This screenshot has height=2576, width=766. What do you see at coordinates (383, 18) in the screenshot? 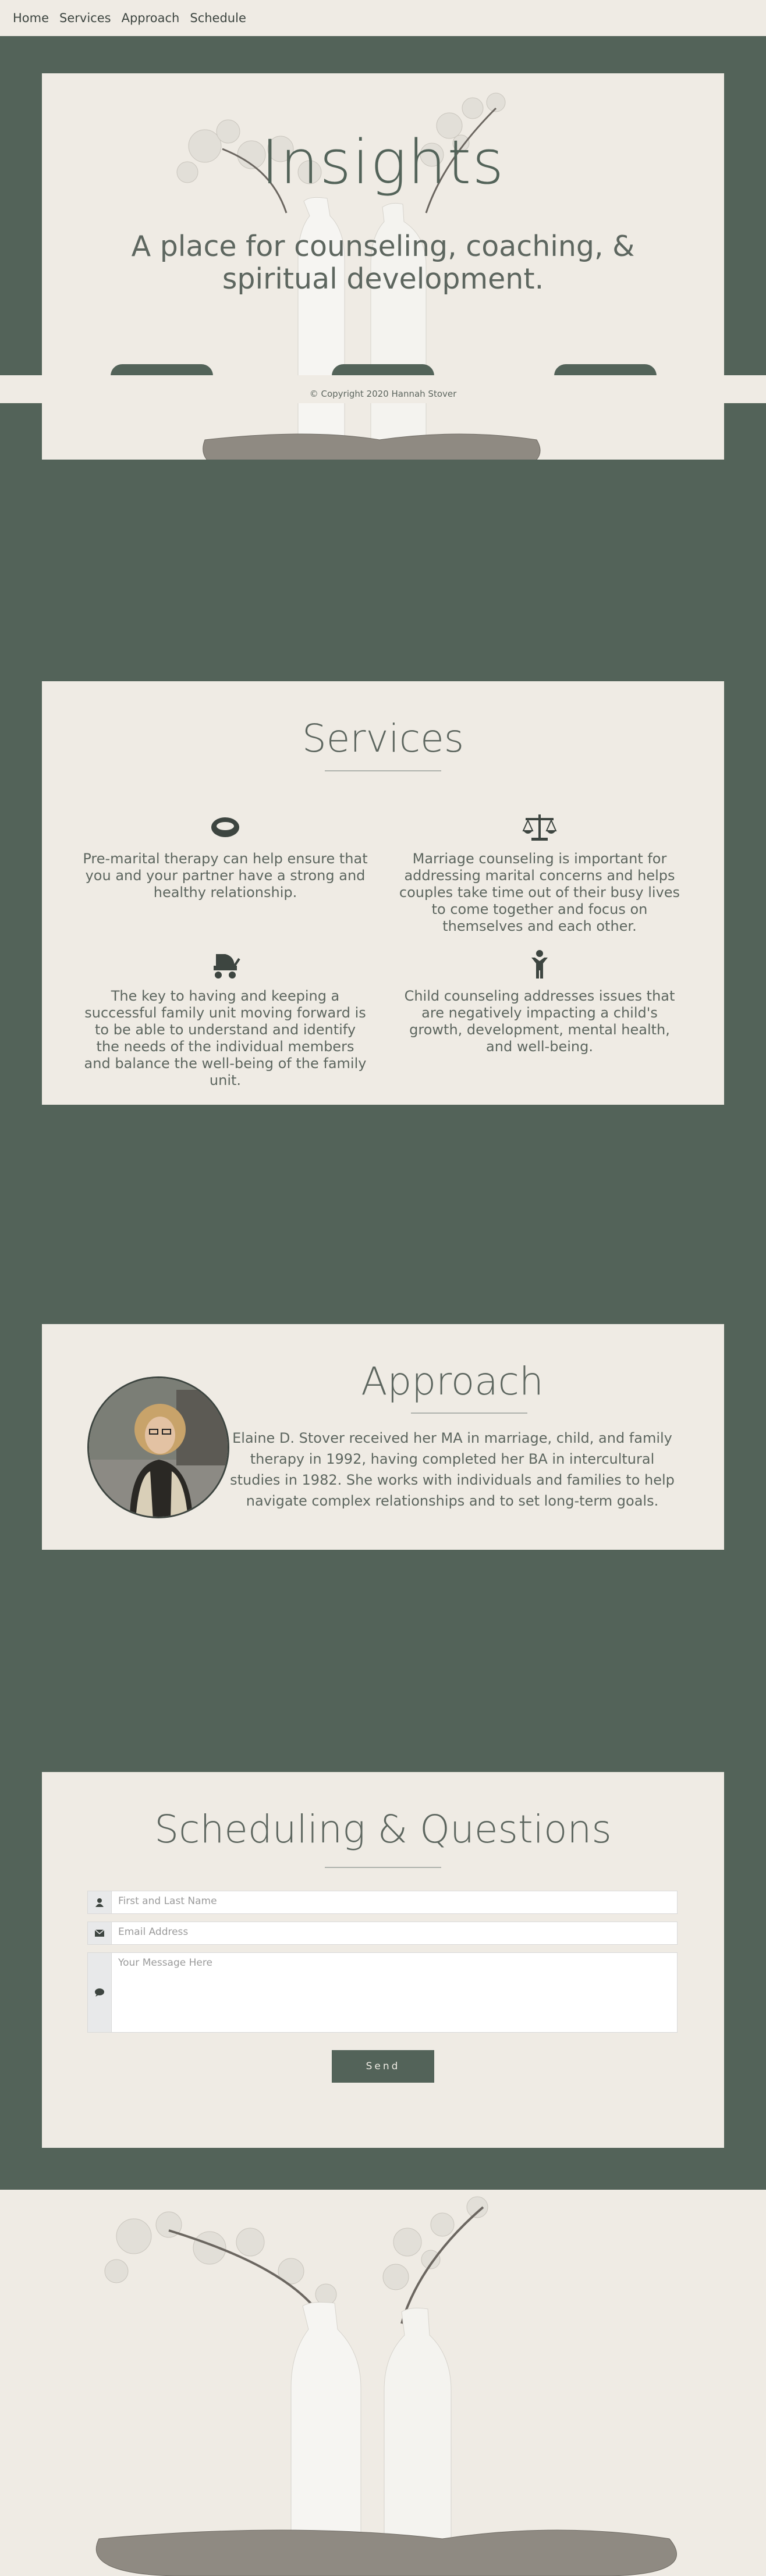
I see `top-navbar: Home Services Approach Schedule` at bounding box center [383, 18].